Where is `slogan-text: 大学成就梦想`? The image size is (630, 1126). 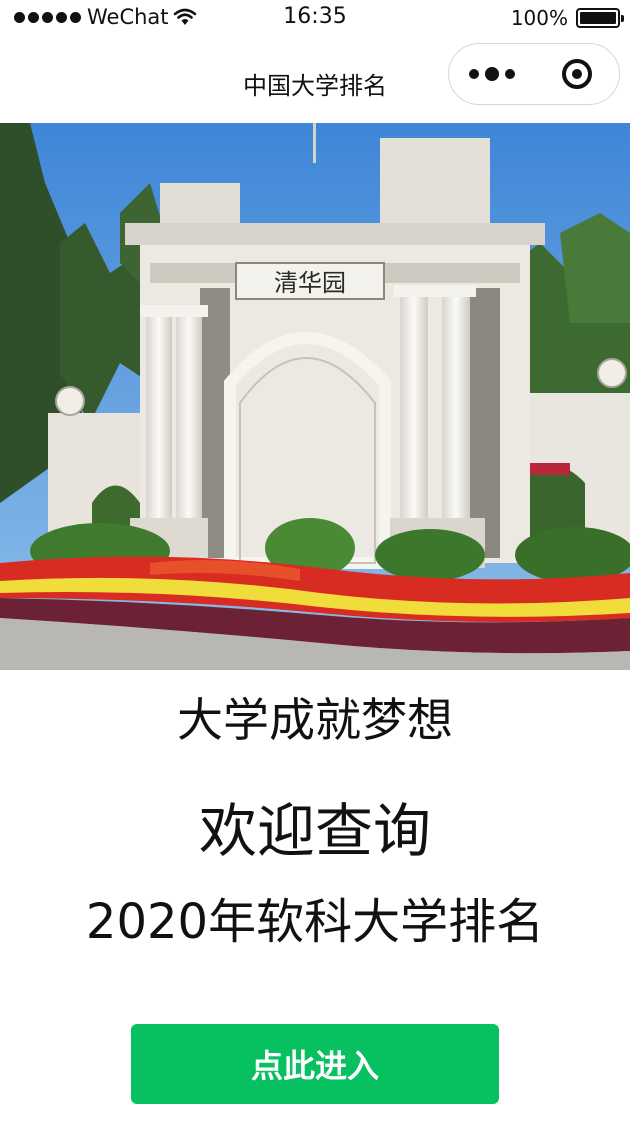 slogan-text: 大学成就梦想 is located at coordinates (315, 720).